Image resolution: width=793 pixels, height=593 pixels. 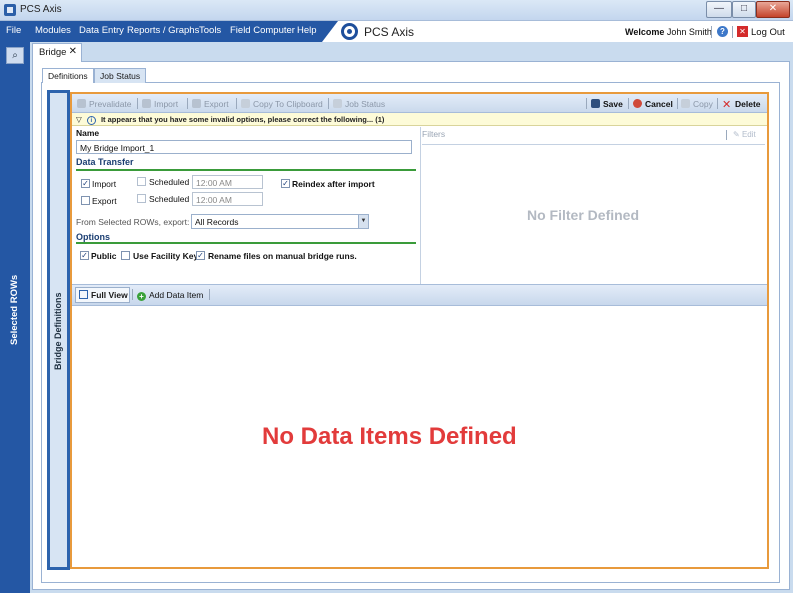 I want to click on scheduled-import-label: Scheduled, so click(x=169, y=182).